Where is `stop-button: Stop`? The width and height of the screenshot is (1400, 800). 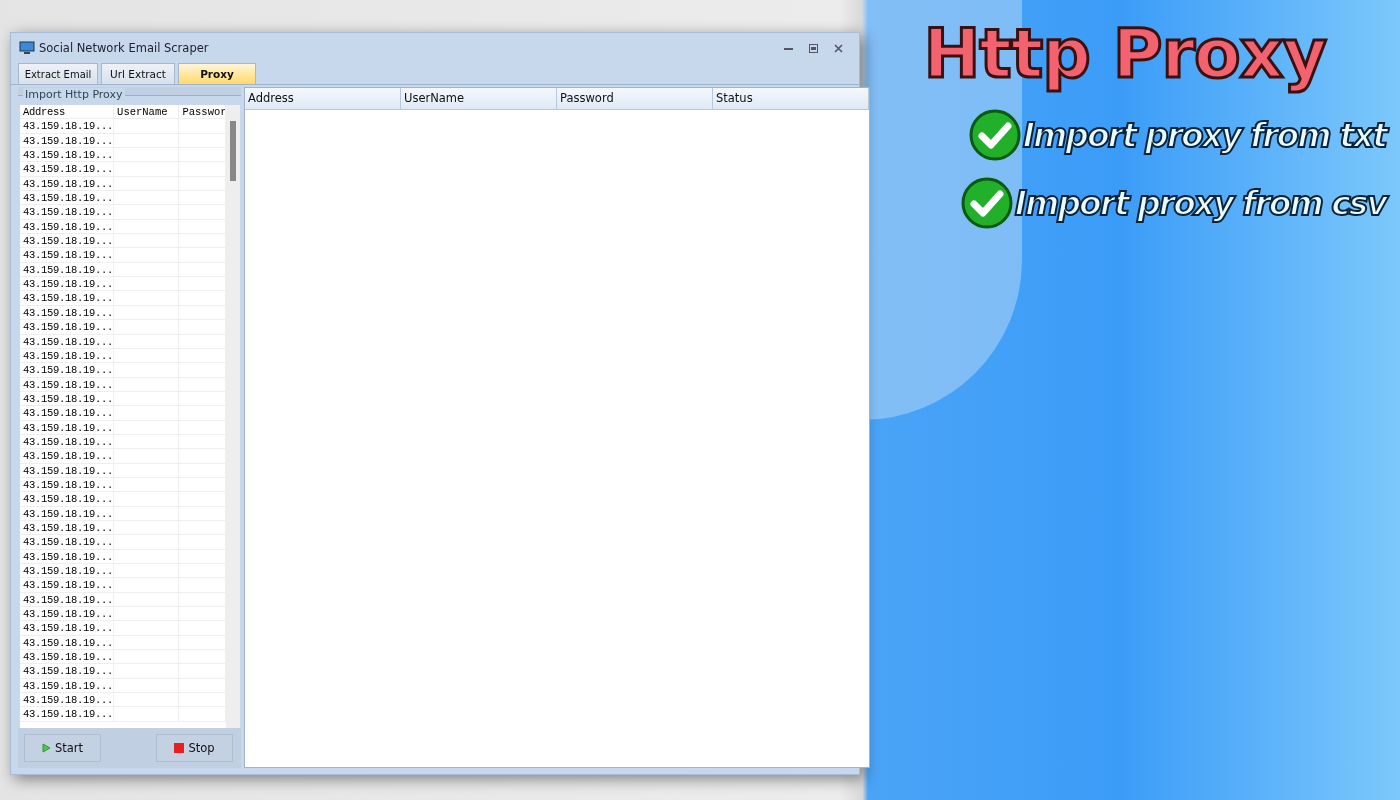
stop-button: Stop is located at coordinates (194, 748).